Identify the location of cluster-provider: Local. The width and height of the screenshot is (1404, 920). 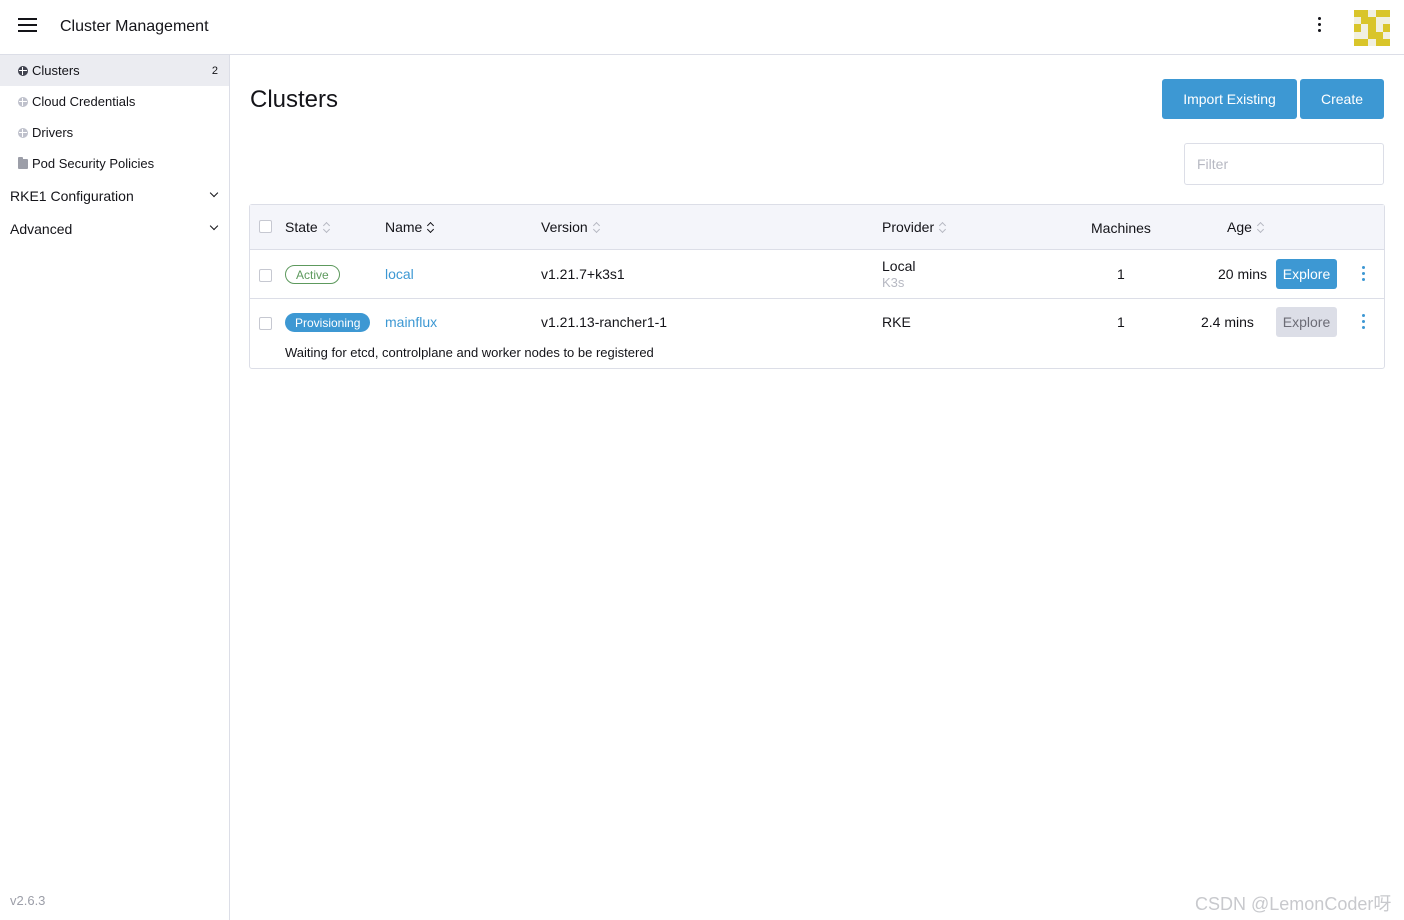
(899, 266).